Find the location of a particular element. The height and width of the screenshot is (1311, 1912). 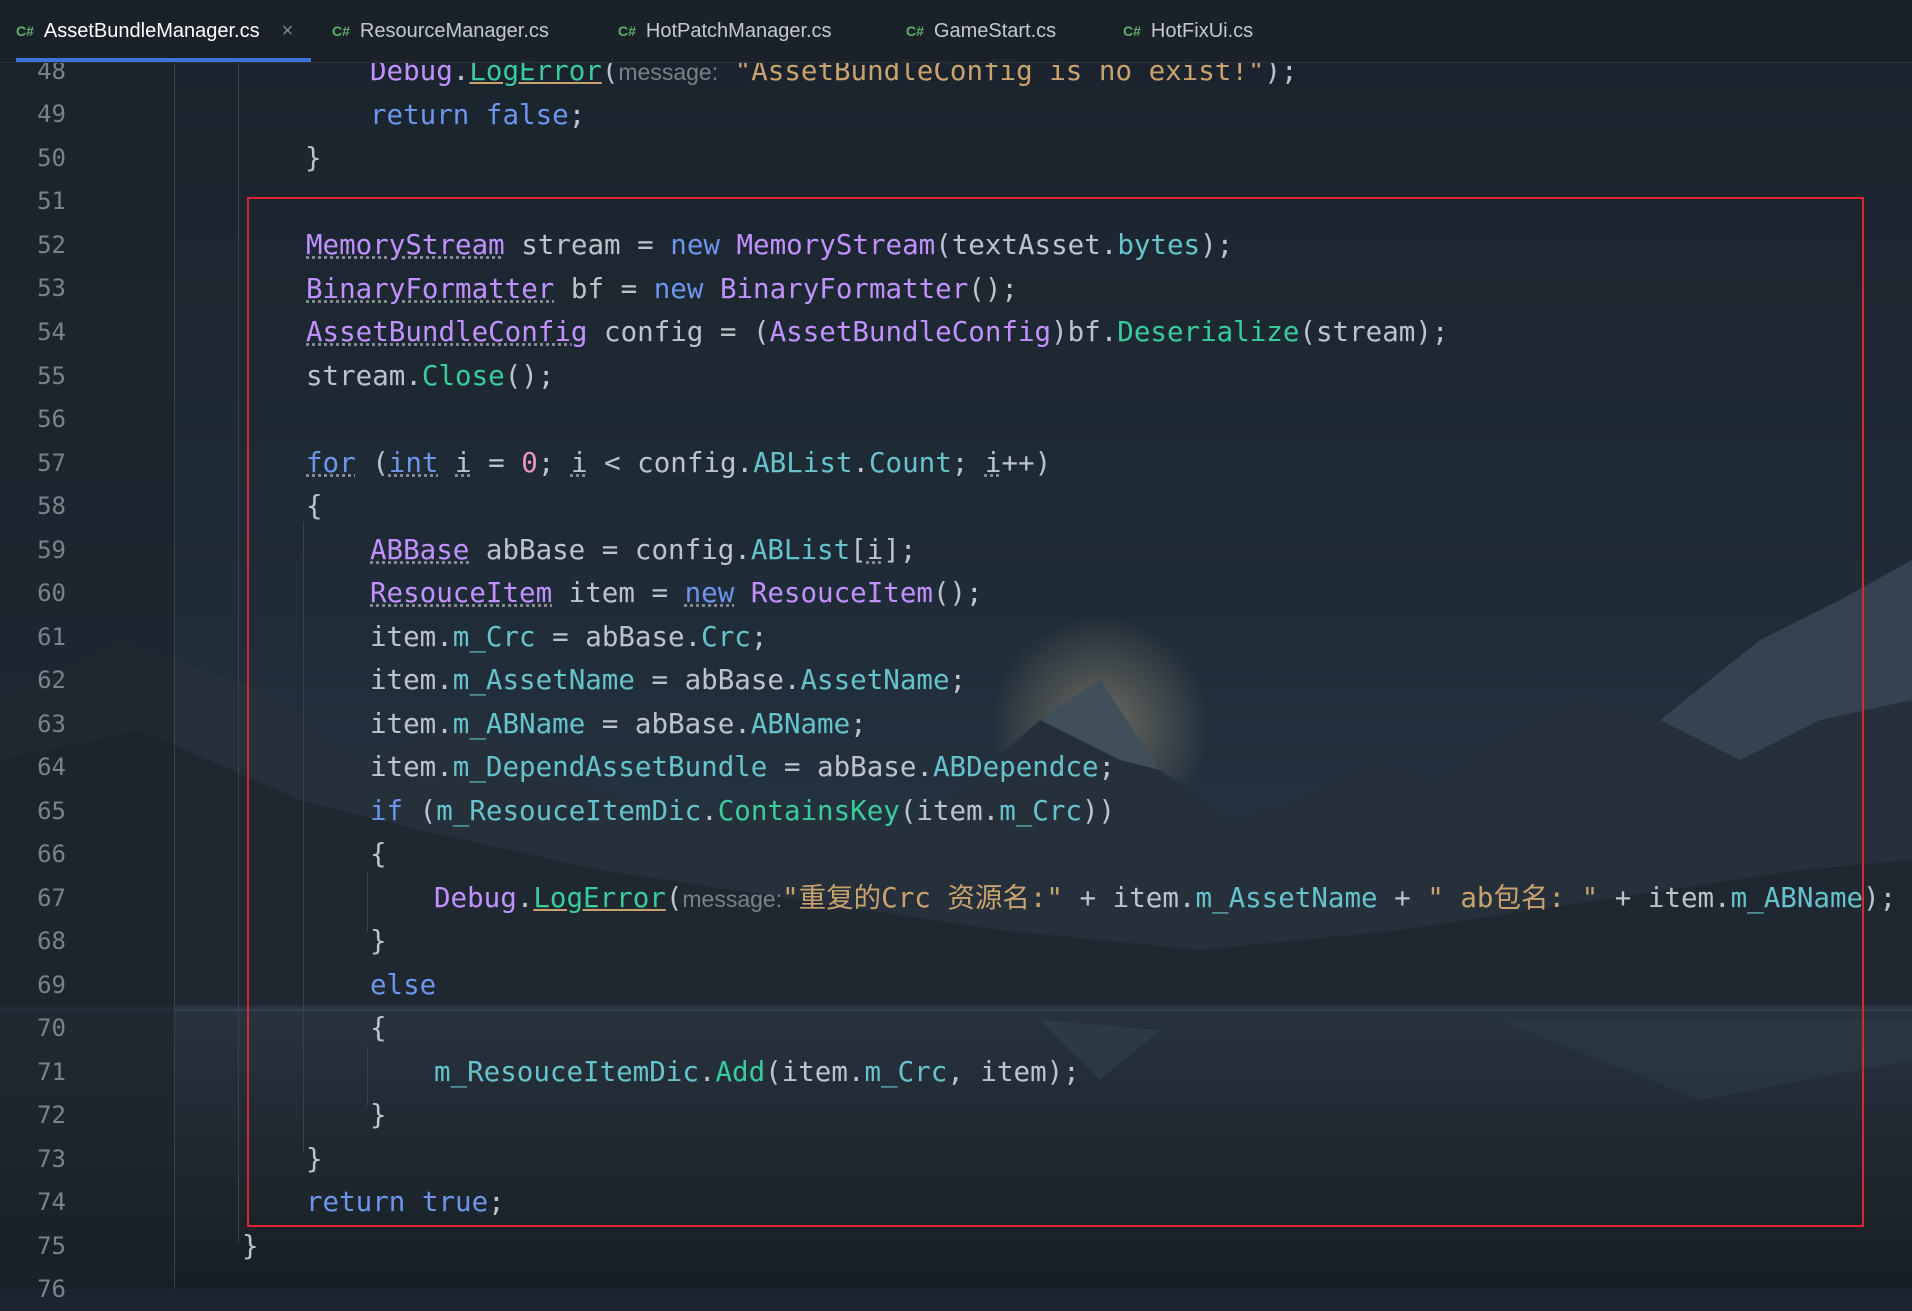

line-number: 55 is located at coordinates (51, 376).